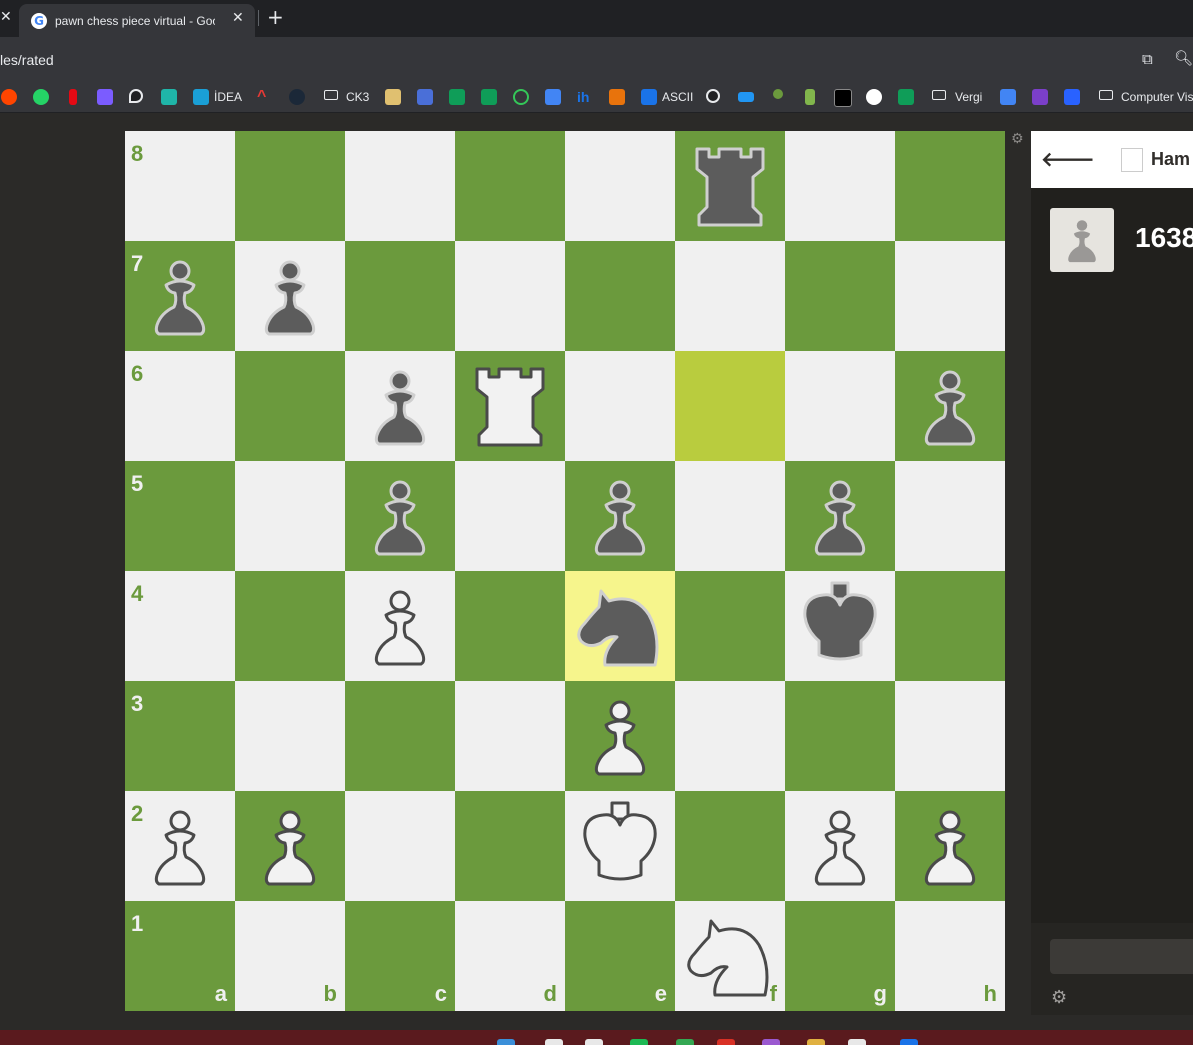  Describe the element at coordinates (180, 736) in the screenshot. I see `square-a3: 3` at that location.